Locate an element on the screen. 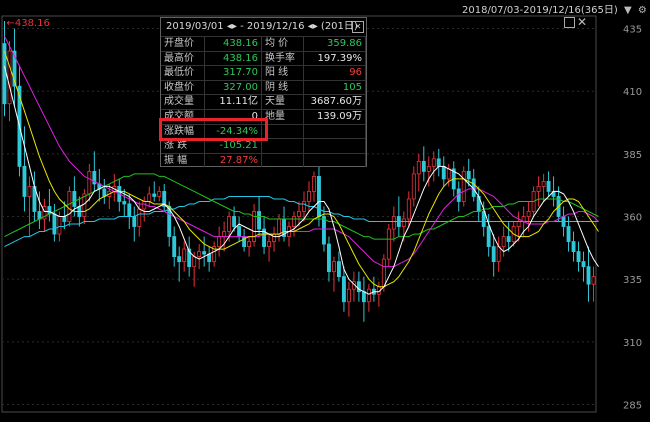  stat-label: 最低价 is located at coordinates (183, 72).